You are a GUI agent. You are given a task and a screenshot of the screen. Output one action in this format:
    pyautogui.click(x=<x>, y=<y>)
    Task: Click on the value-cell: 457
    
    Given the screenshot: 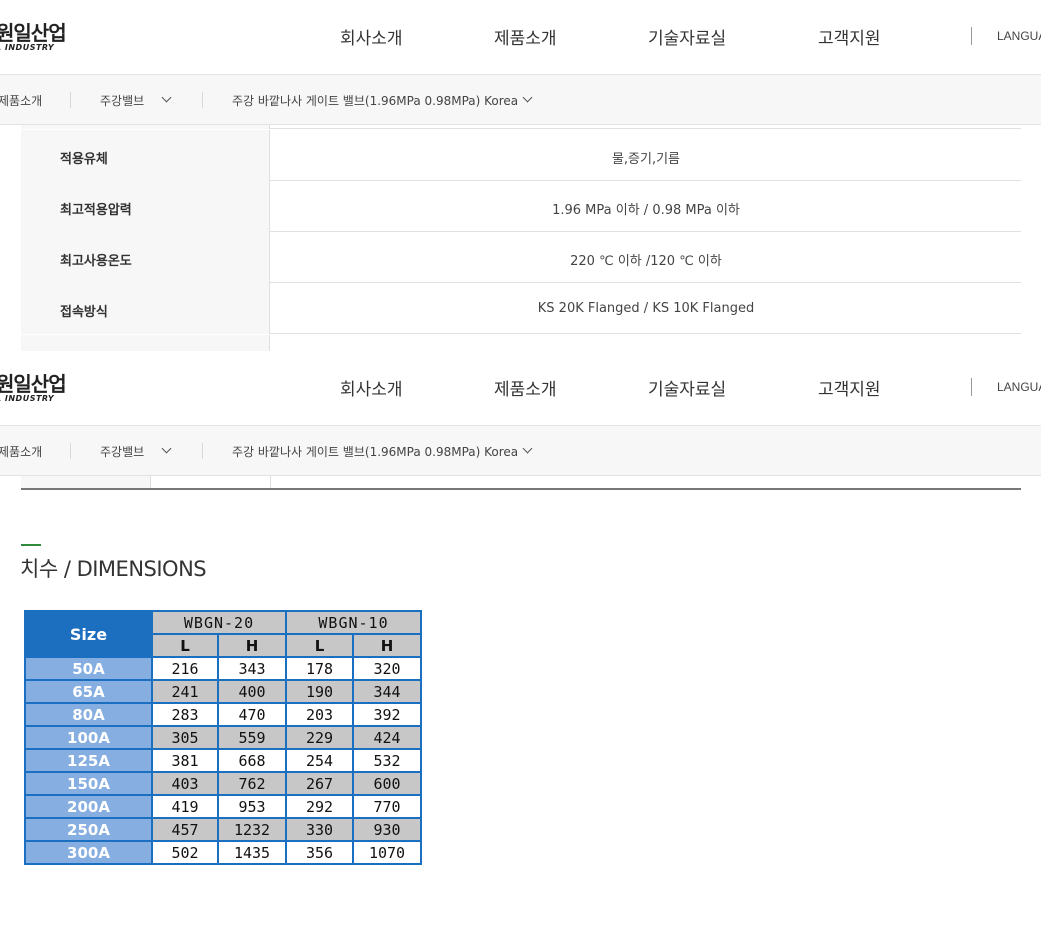 What is the action you would take?
    pyautogui.click(x=185, y=829)
    